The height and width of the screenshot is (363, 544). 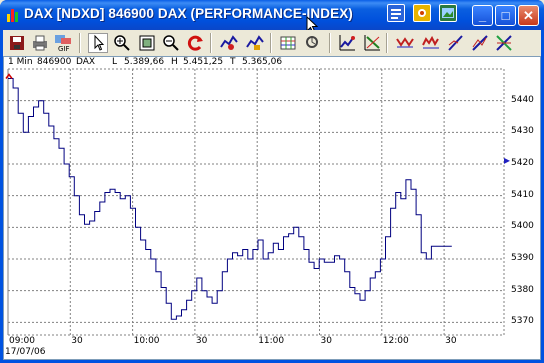 What do you see at coordinates (25, 352) in the screenshot?
I see `date-label: 17/07/06` at bounding box center [25, 352].